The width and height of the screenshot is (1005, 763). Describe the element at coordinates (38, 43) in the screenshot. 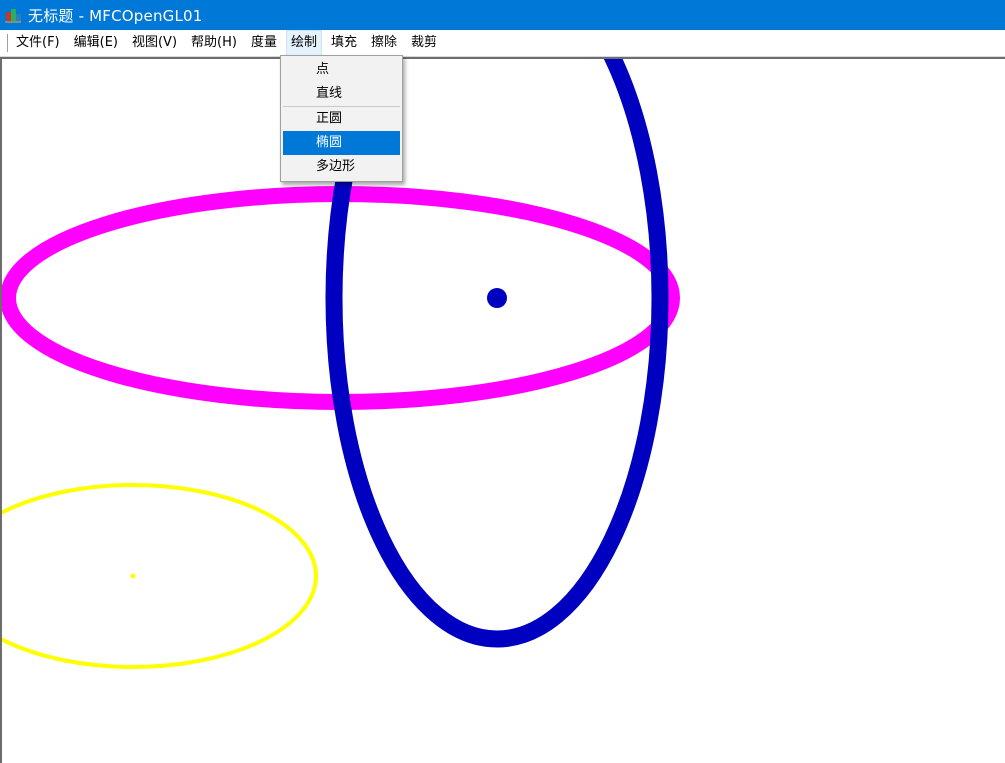

I see `menu-file: 文件(F)` at that location.